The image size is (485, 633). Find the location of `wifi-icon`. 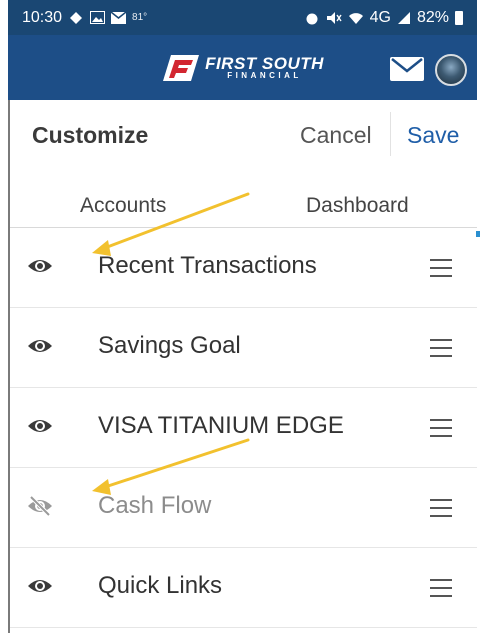

wifi-icon is located at coordinates (355, 18).